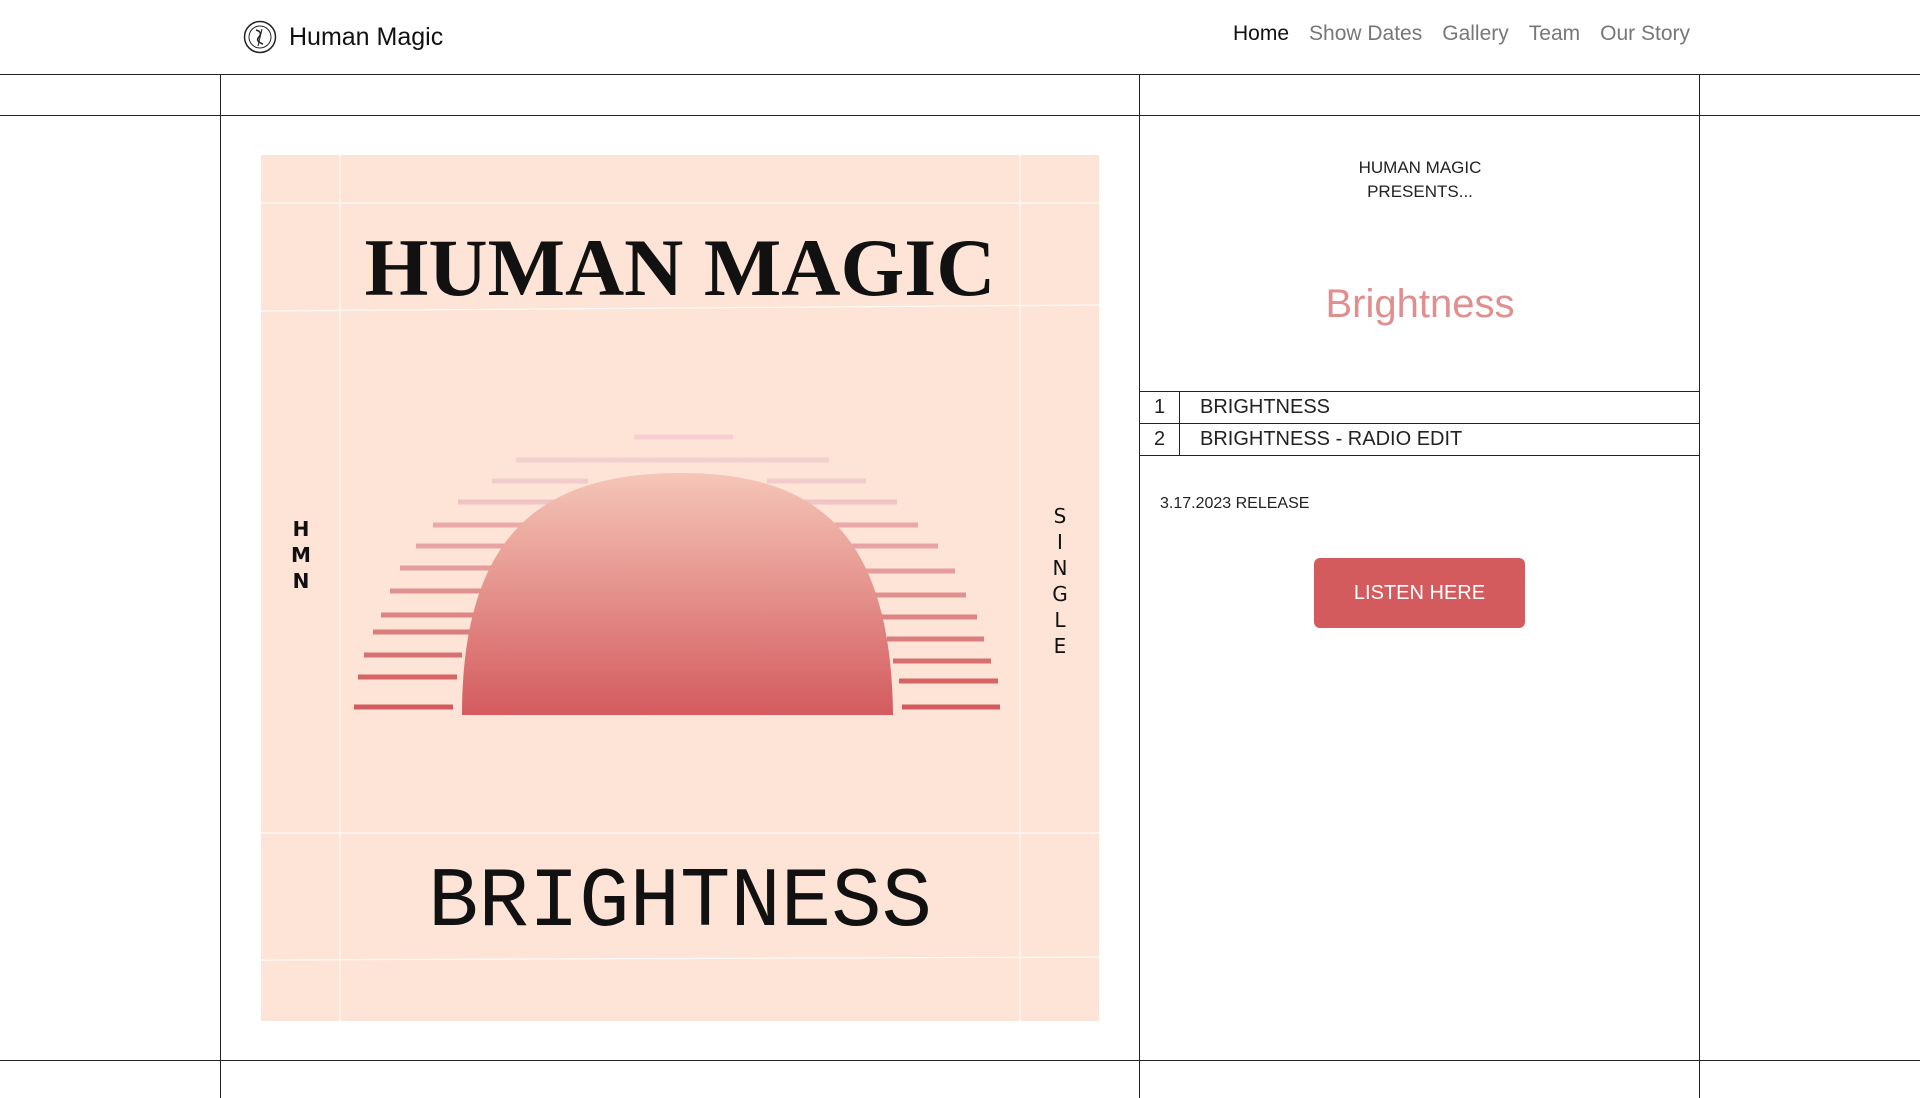 The image size is (1920, 1098). I want to click on cover-side-letter: L, so click(1060, 620).